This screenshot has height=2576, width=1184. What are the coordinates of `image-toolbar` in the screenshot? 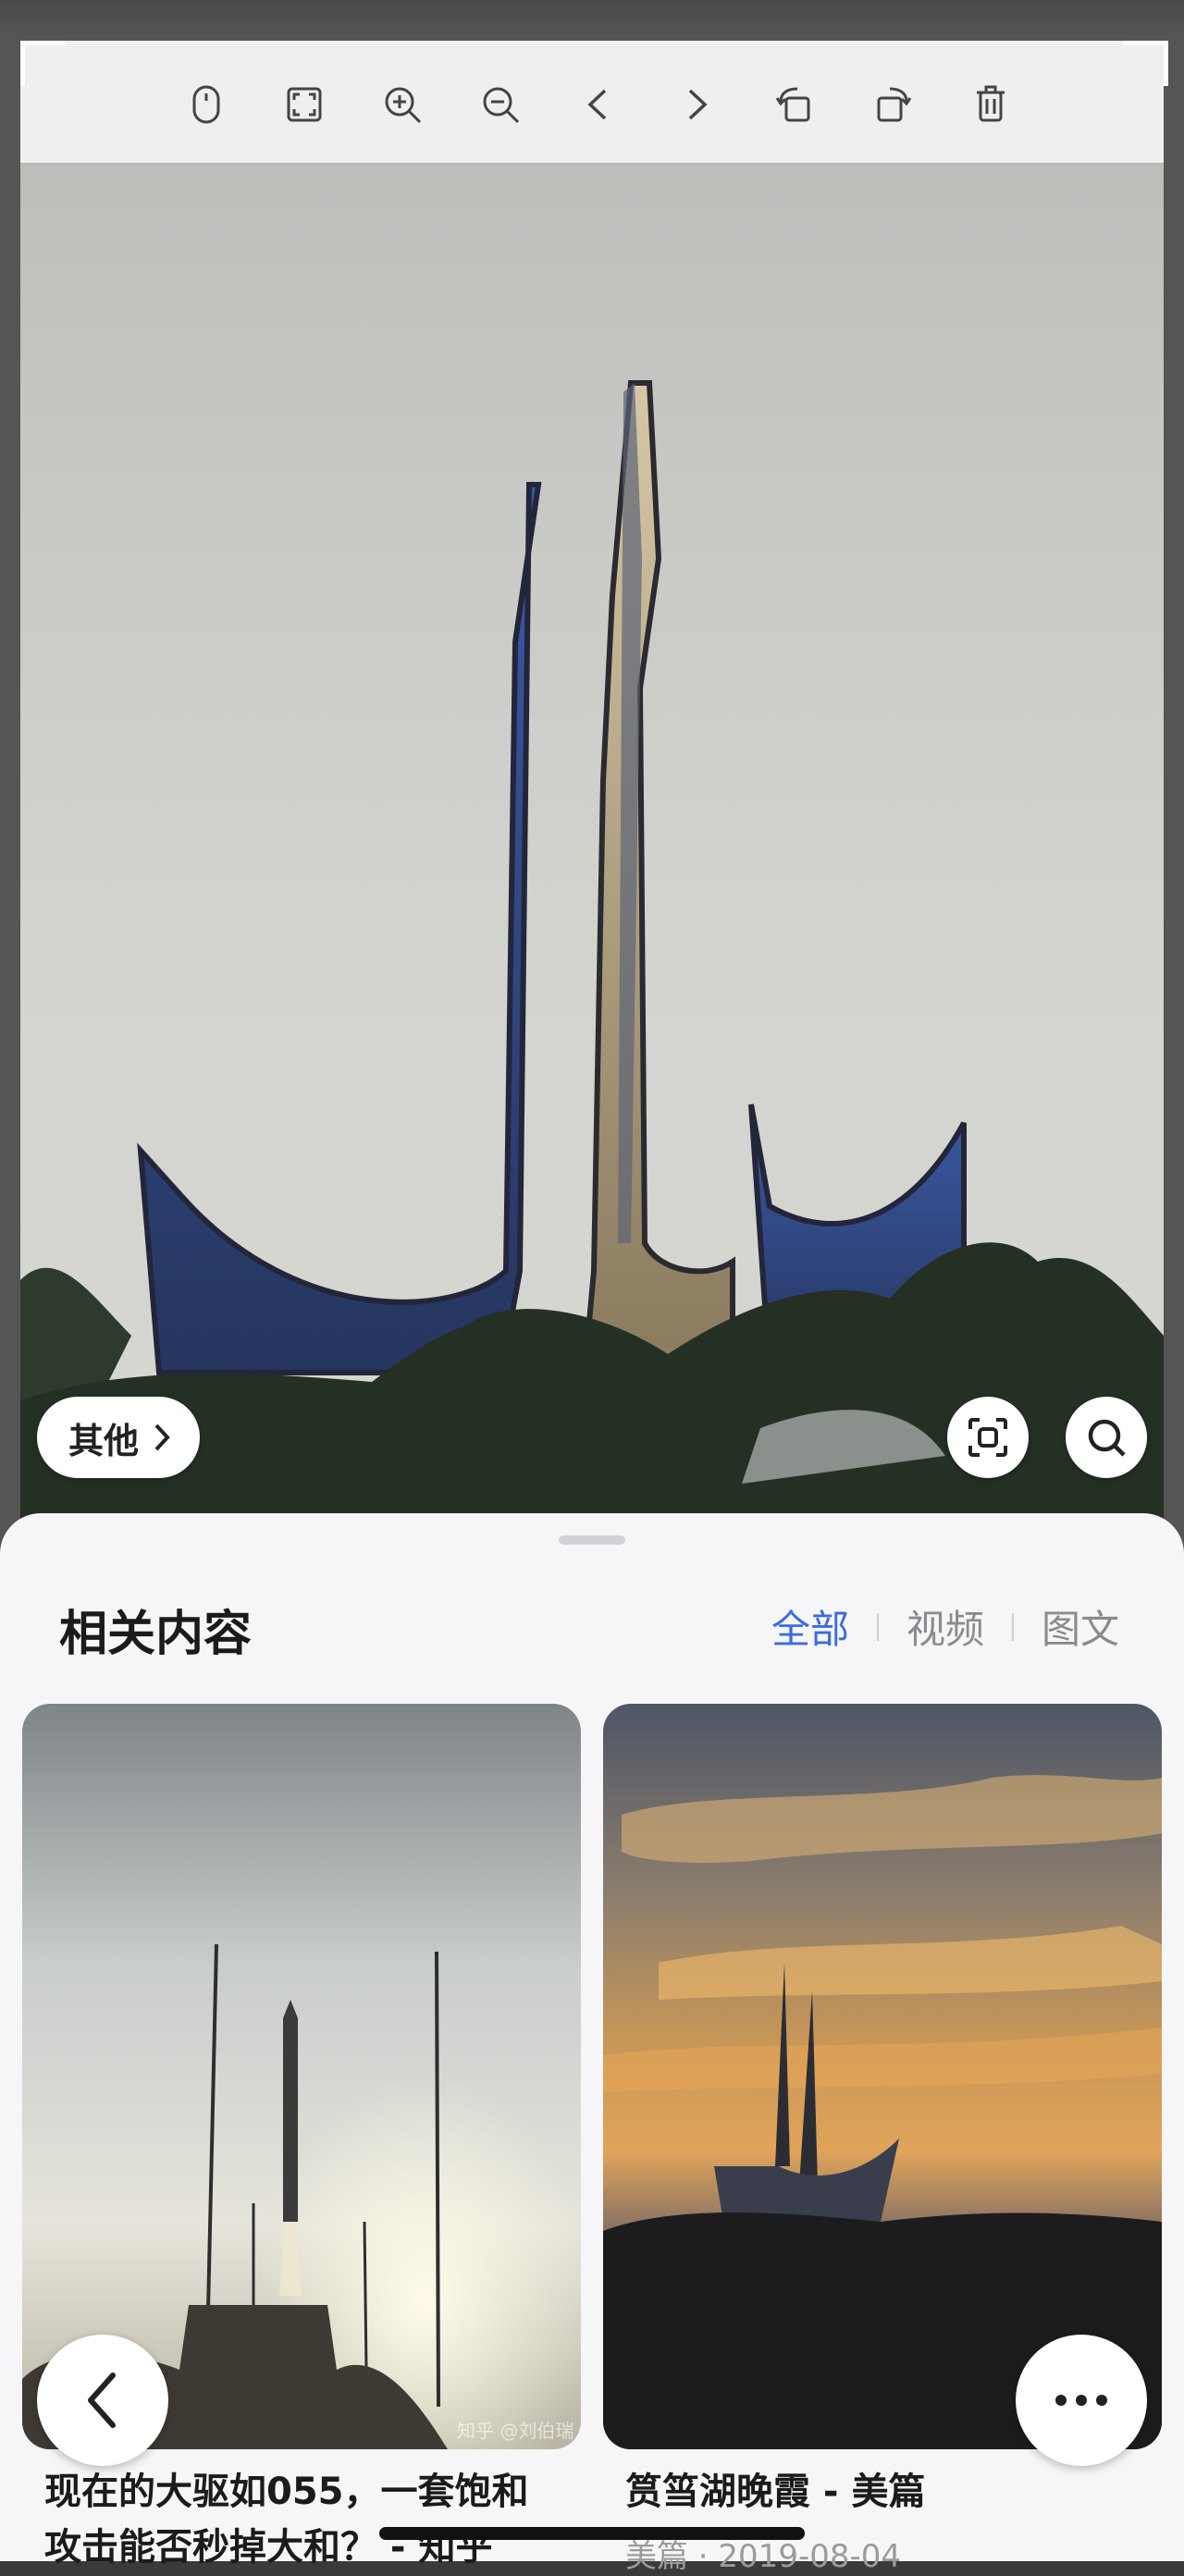 It's located at (592, 103).